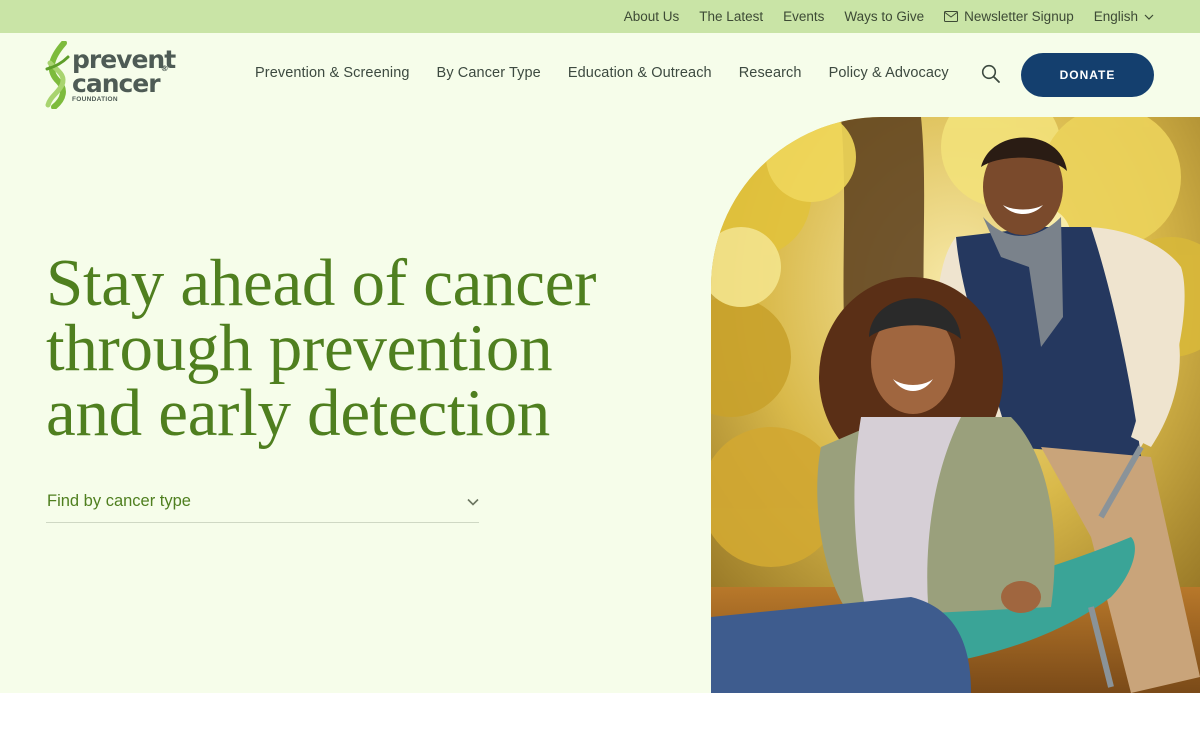 This screenshot has height=740, width=1200. I want to click on logo-cancer-word: cancer, so click(116, 83).